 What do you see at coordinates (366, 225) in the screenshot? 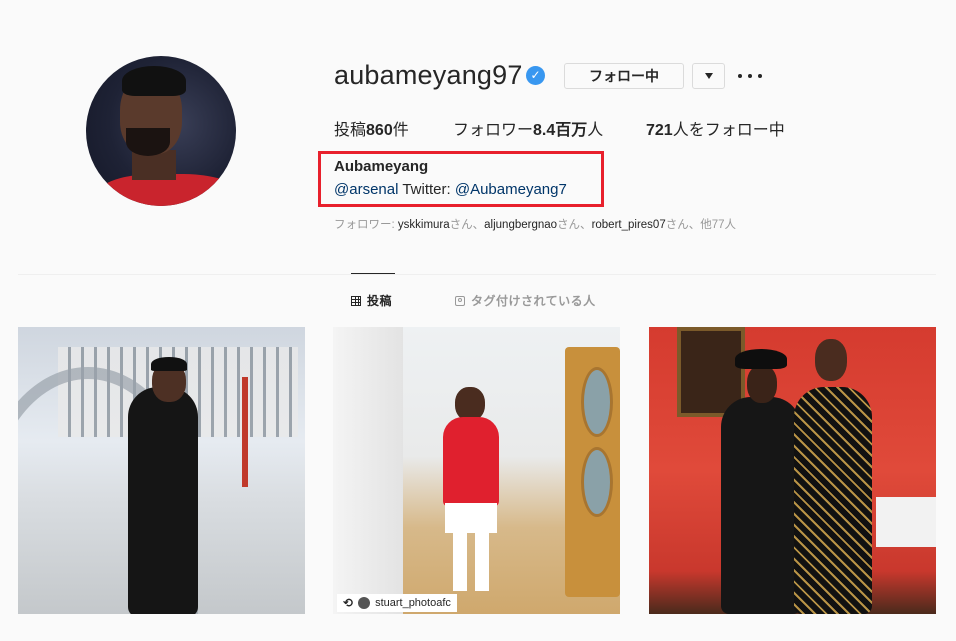
I see `followed-by-prefix: フォロワー:` at bounding box center [366, 225].